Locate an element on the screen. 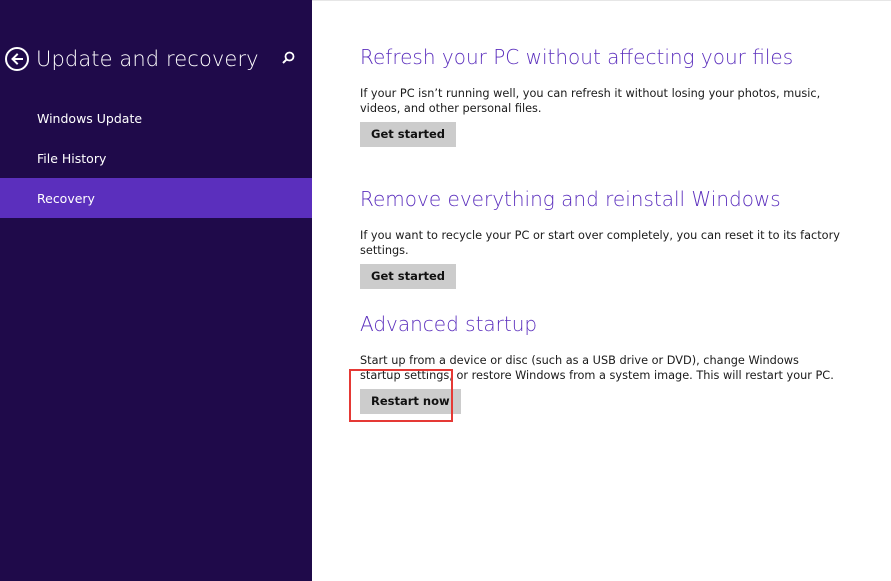  reset-get-started-button: Get started is located at coordinates (408, 276).